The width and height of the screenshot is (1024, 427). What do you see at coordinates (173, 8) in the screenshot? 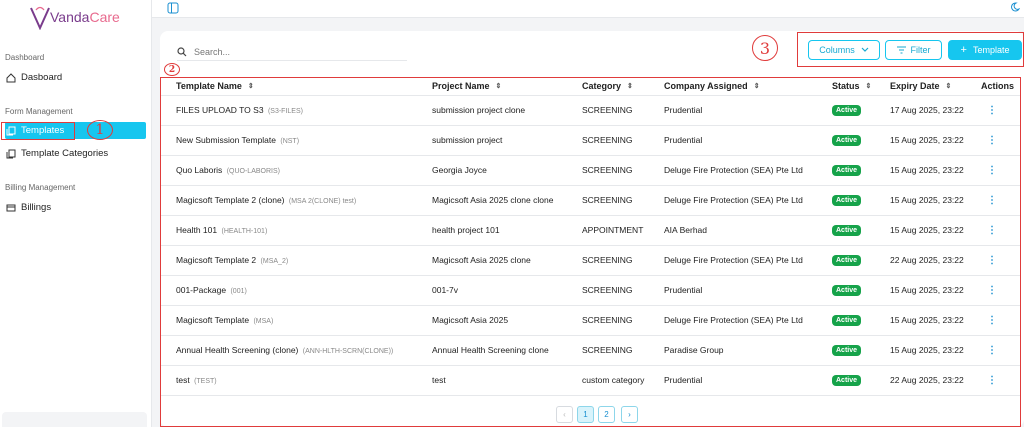
I see `sidebar-toggle-icon` at bounding box center [173, 8].